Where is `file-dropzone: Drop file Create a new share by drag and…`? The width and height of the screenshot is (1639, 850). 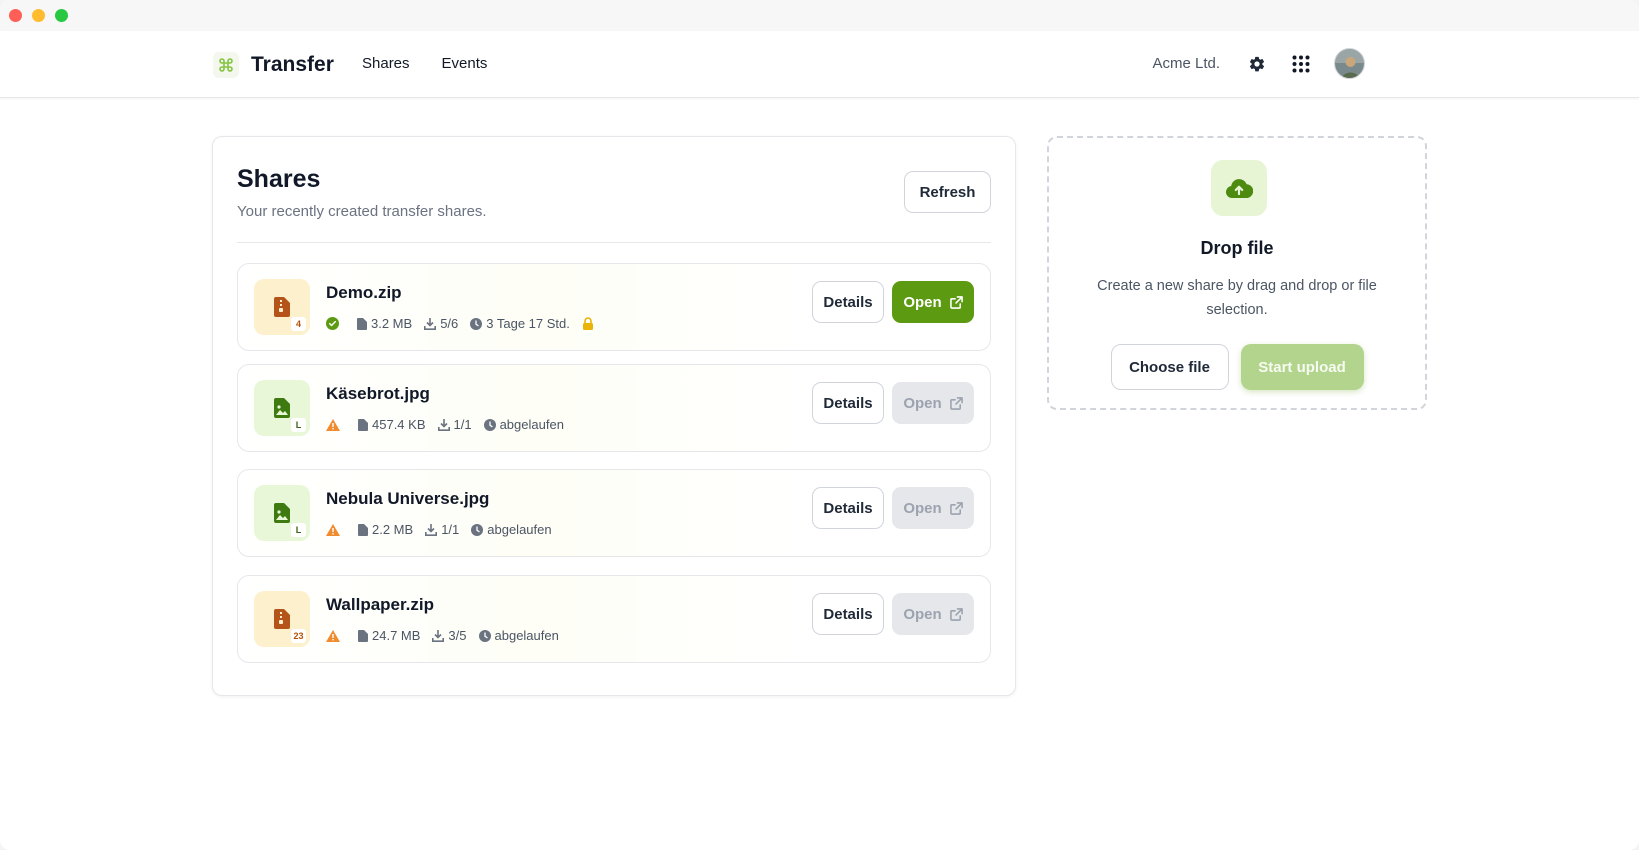
file-dropzone: Drop file Create a new share by drag and… is located at coordinates (1237, 273).